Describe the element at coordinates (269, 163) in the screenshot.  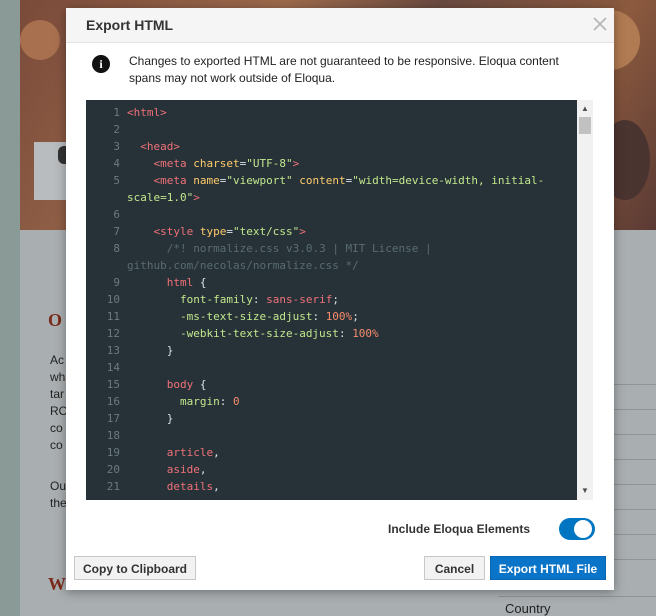
I see `code-token: "UTF-8"` at that location.